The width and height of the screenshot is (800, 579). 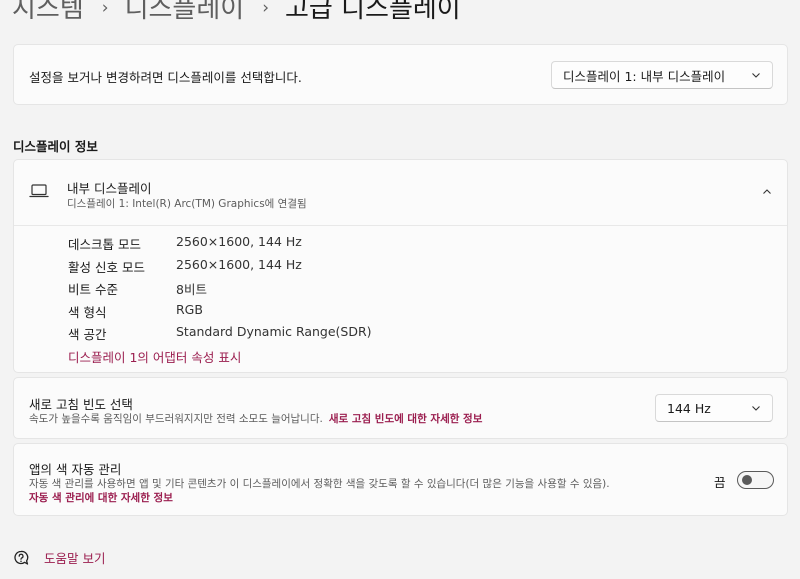 I want to click on toggle-knob, so click(x=747, y=480).